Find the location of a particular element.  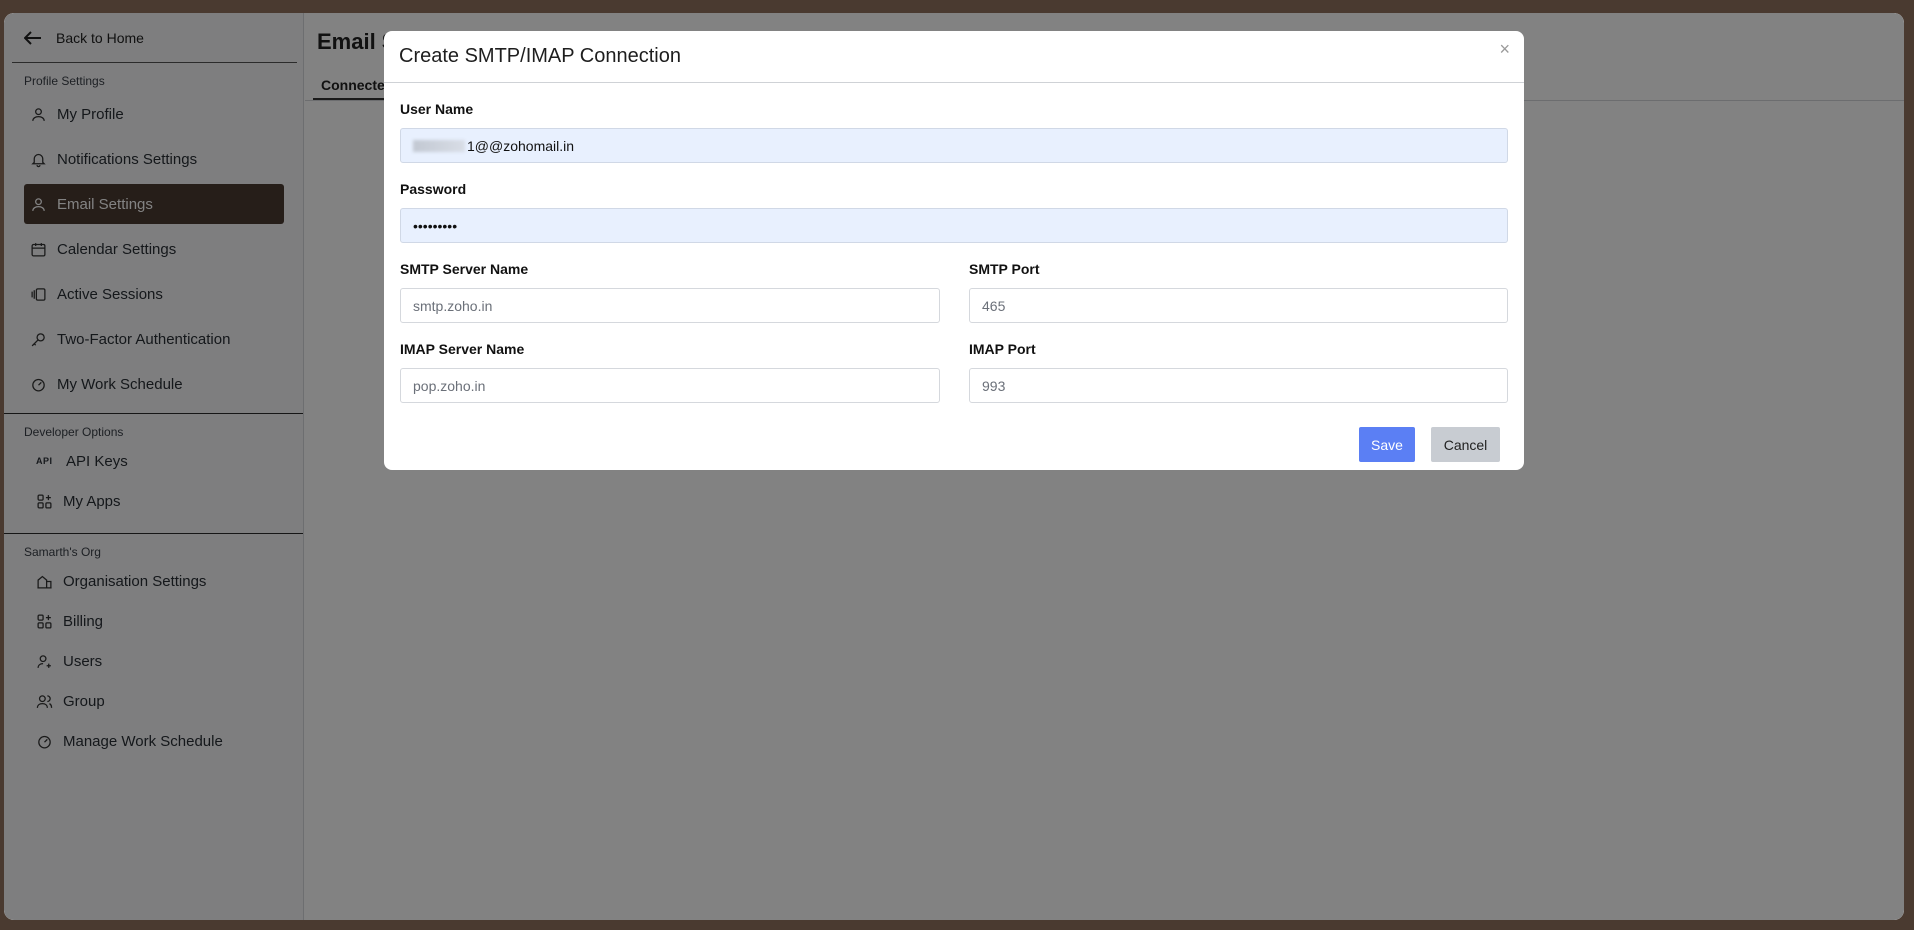

imap-port-input: 993 is located at coordinates (1238, 385).